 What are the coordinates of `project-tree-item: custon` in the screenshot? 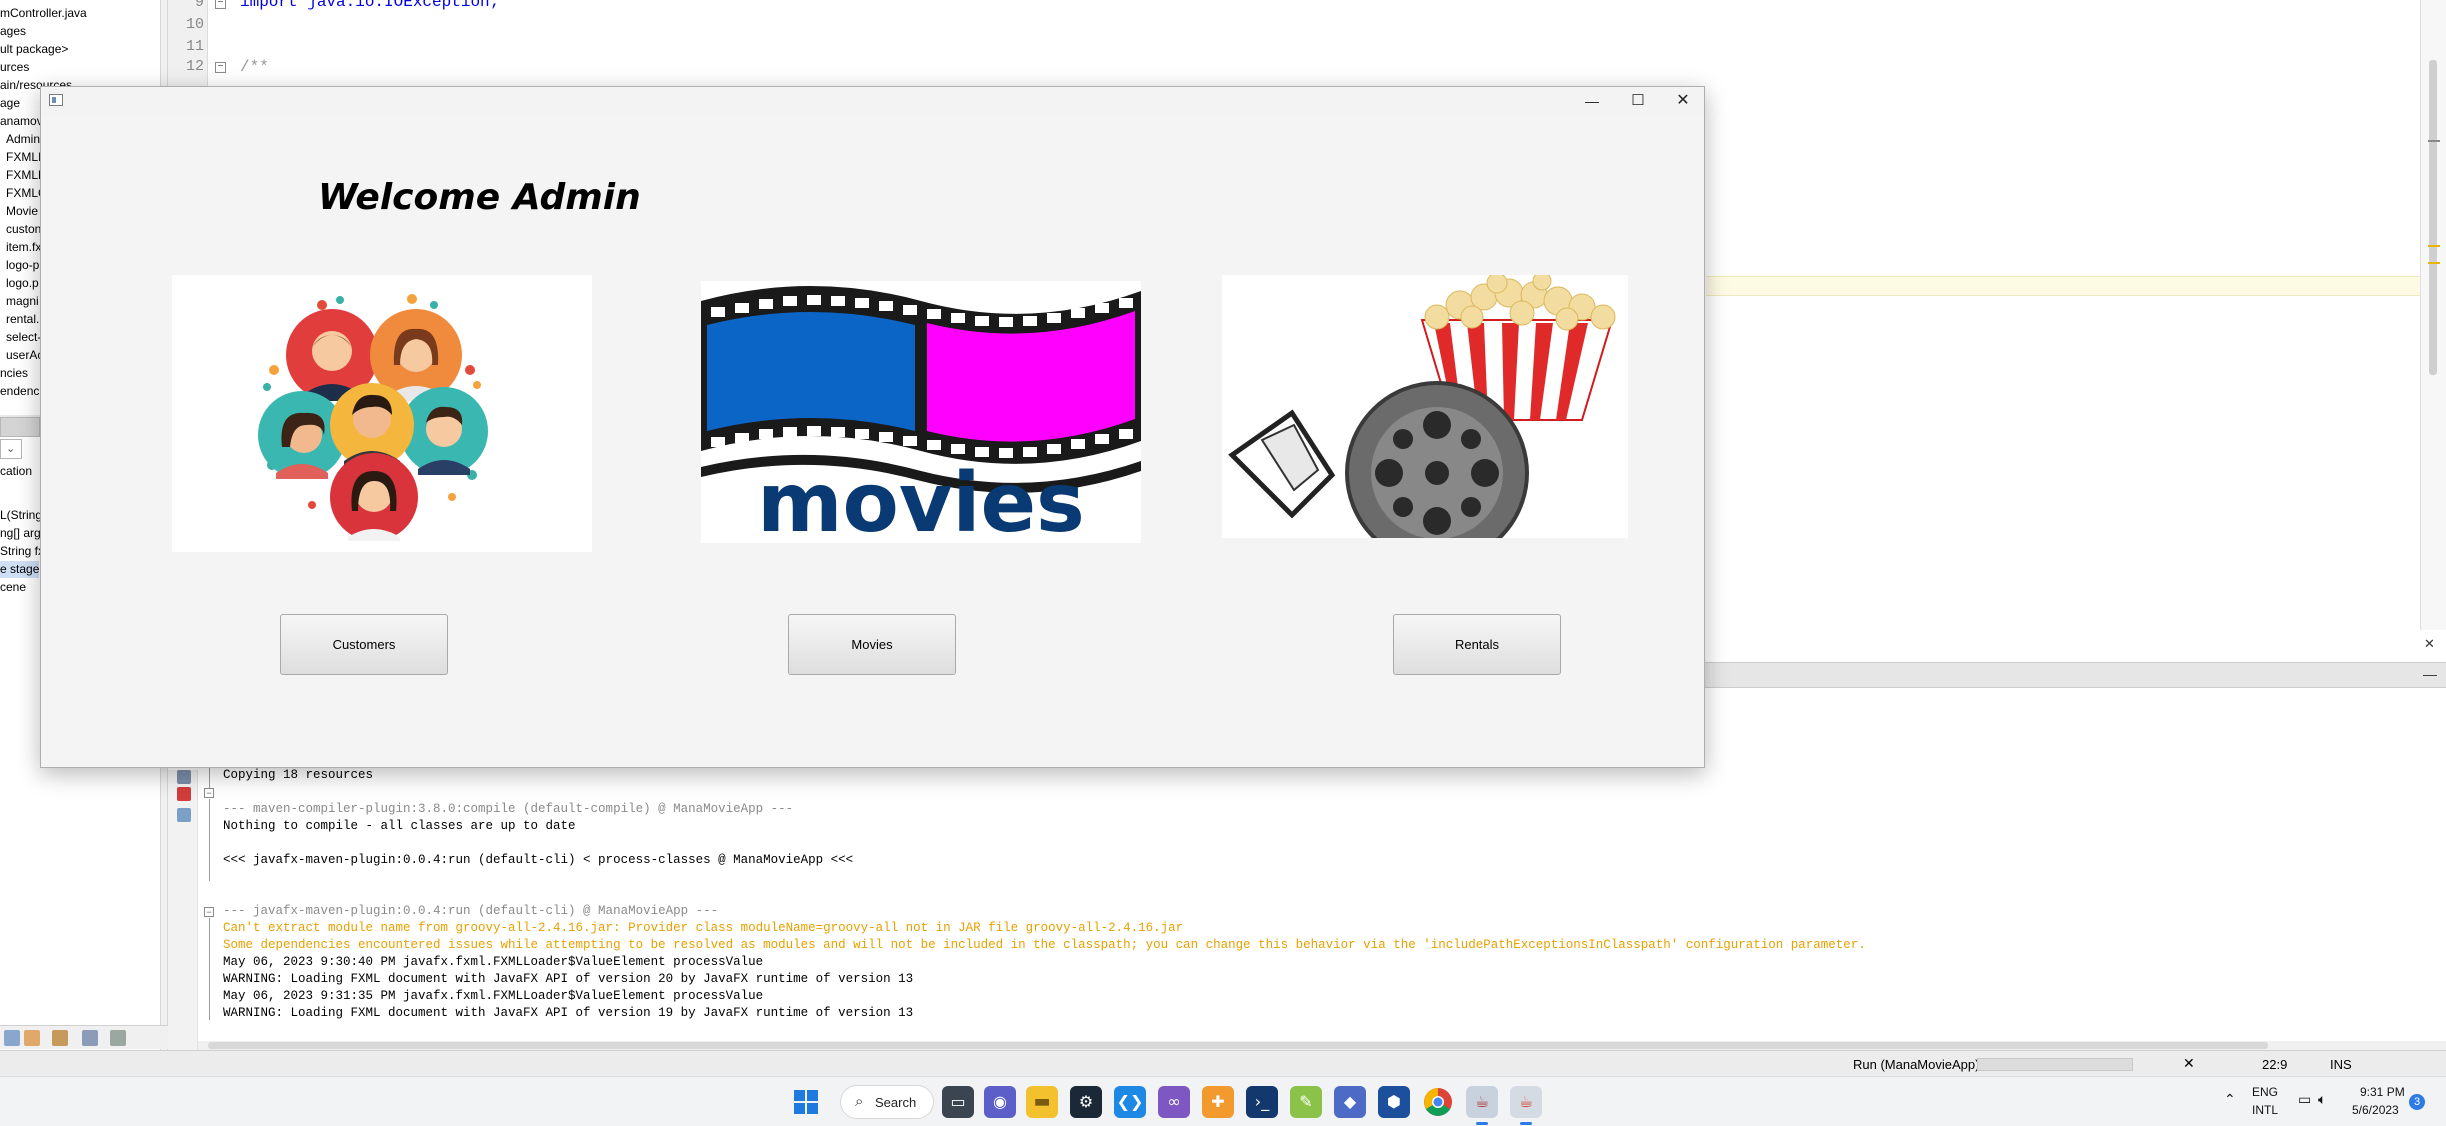 It's located at (23, 229).